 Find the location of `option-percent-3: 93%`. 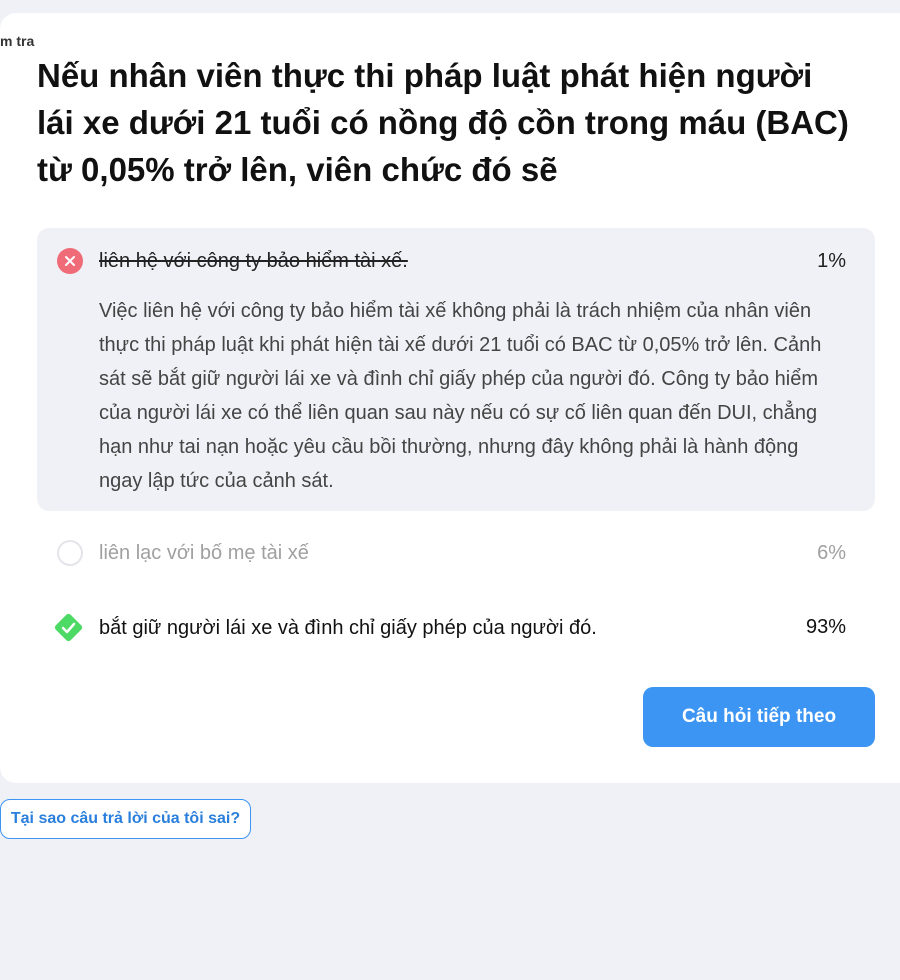

option-percent-3: 93% is located at coordinates (825, 627).